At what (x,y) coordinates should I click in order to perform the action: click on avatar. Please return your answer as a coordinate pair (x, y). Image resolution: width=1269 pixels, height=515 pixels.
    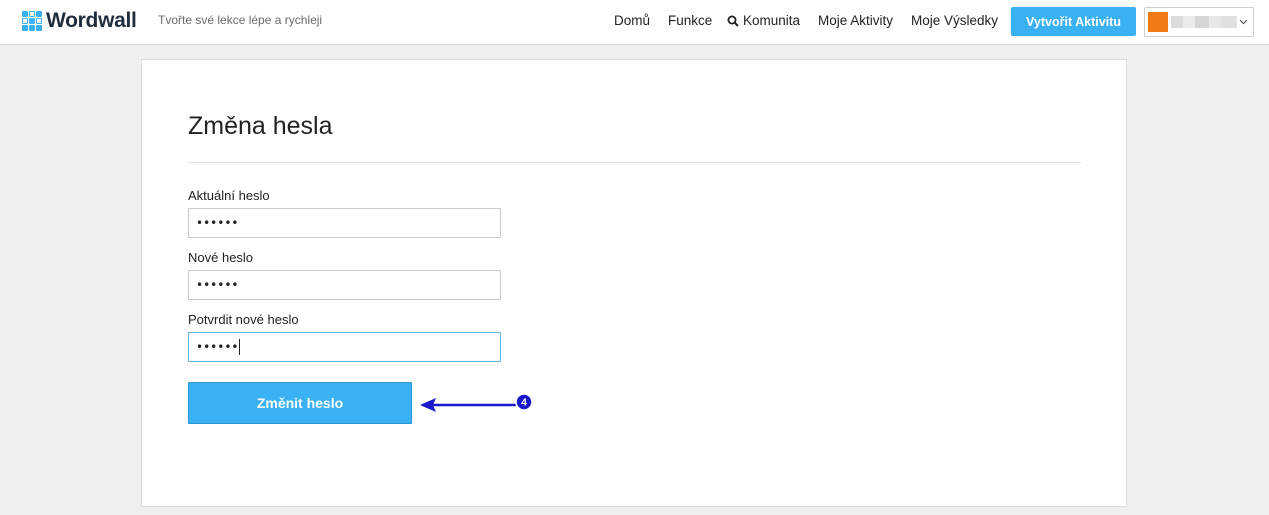
    Looking at the image, I should click on (1158, 22).